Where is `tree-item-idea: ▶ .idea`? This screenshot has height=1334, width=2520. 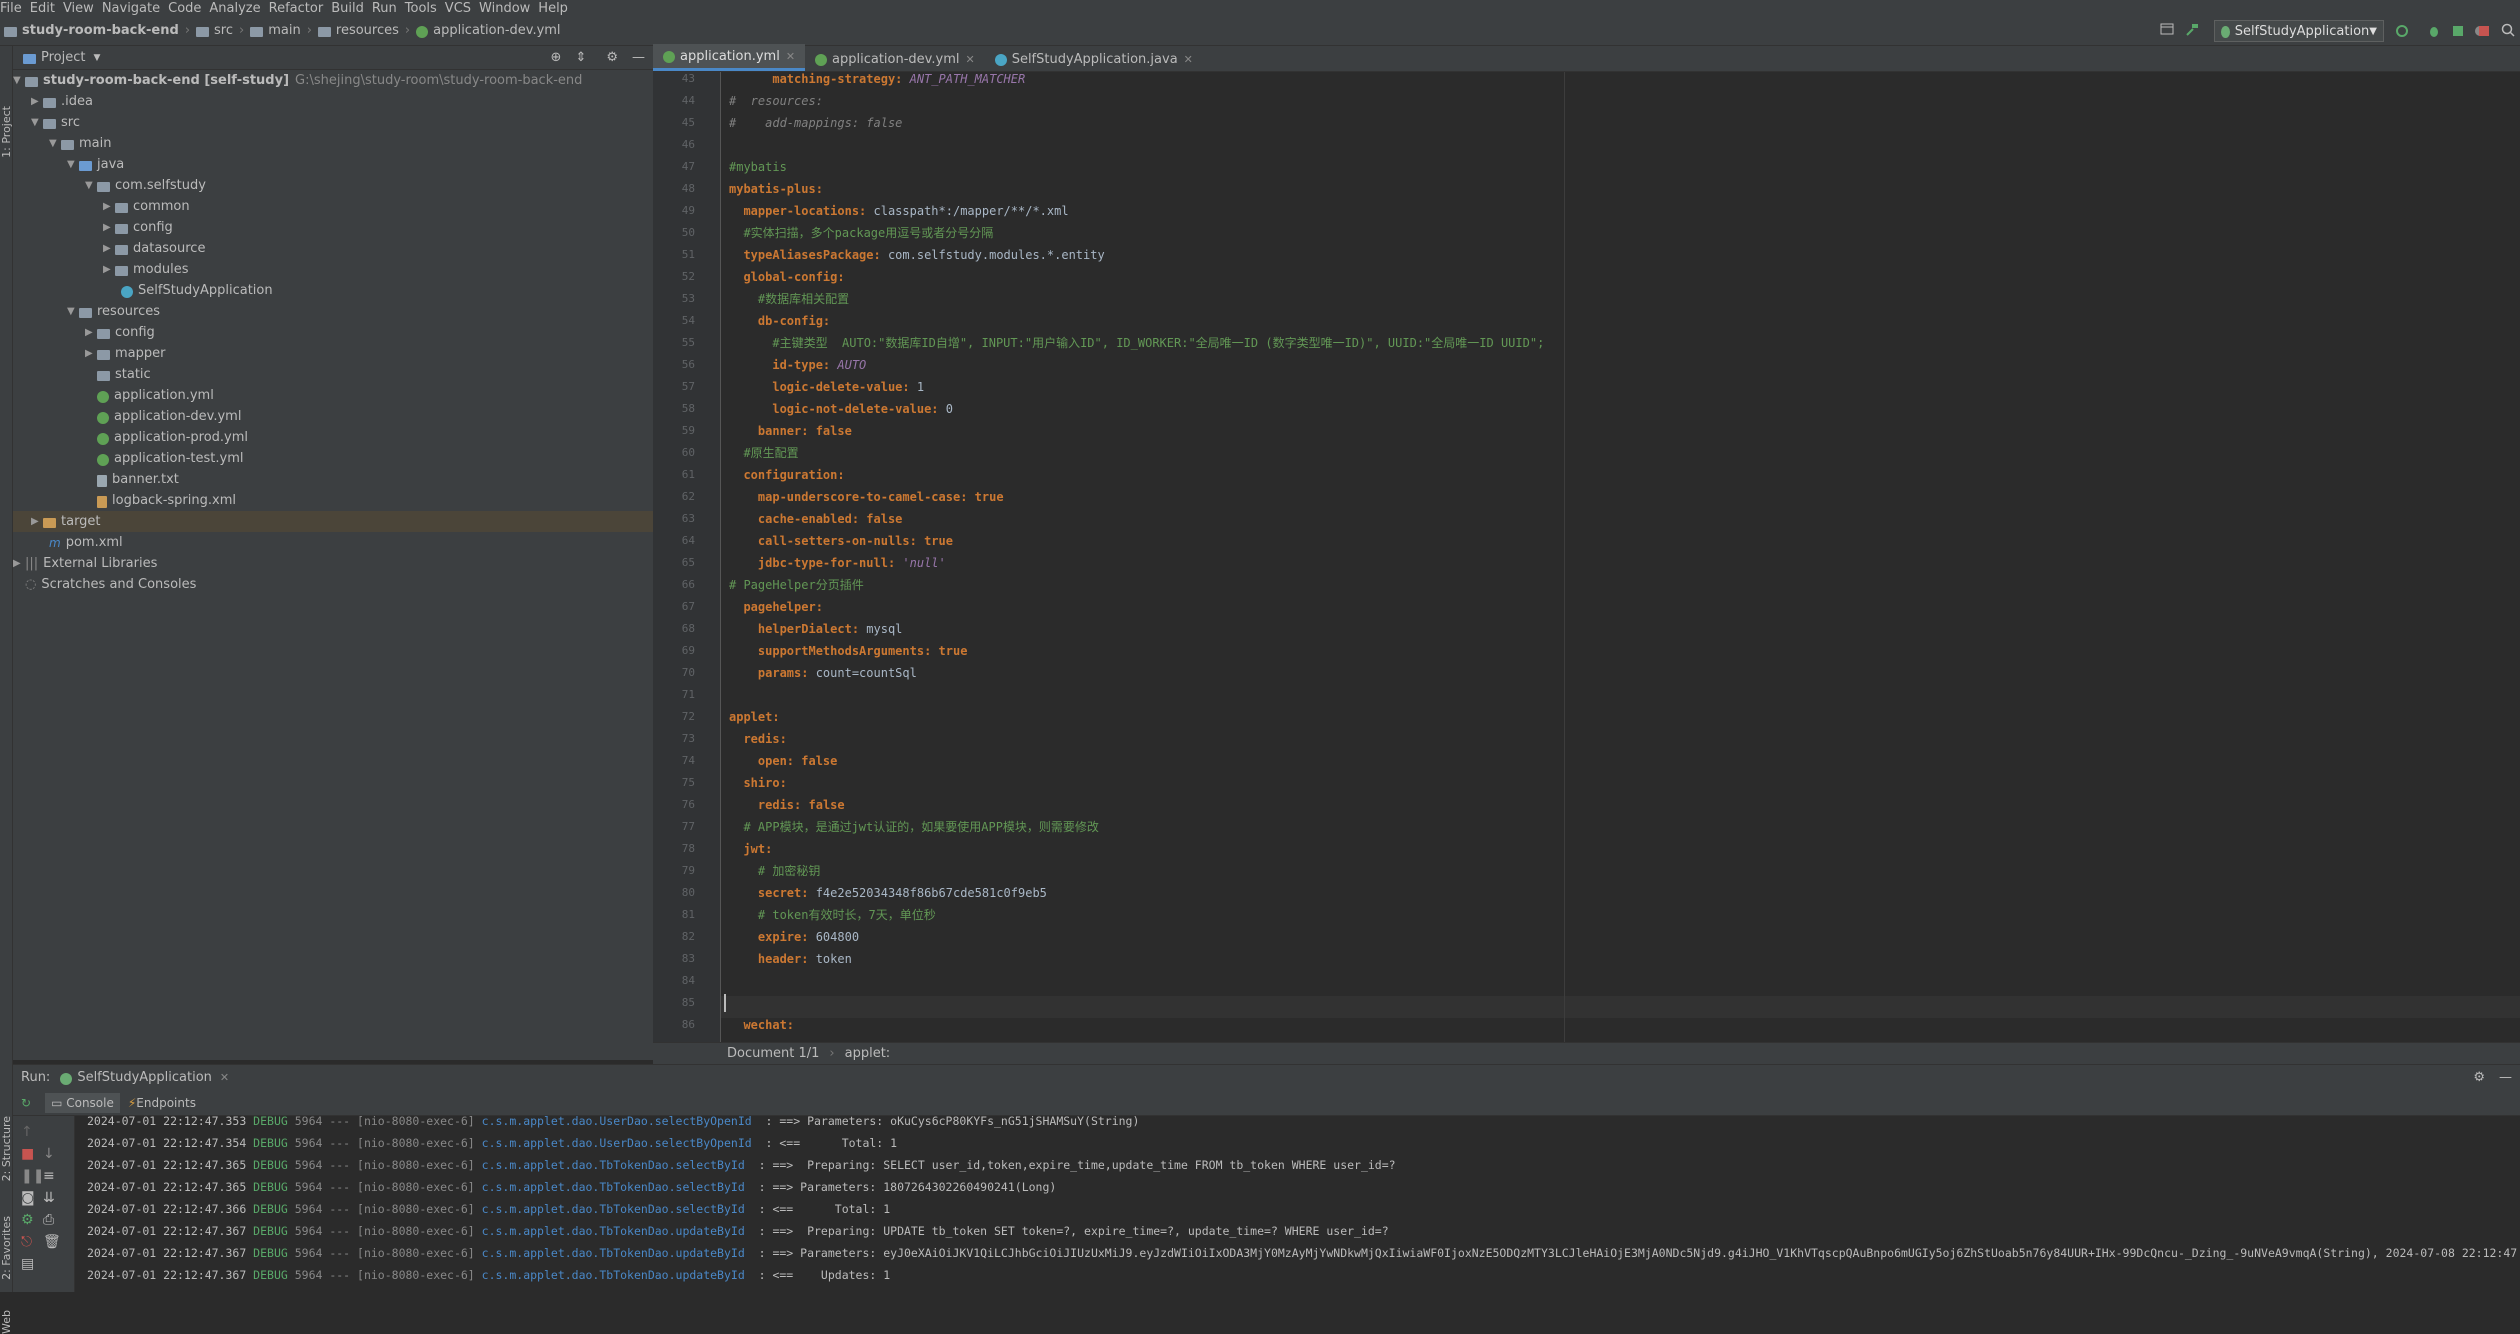 tree-item-idea: ▶ .idea is located at coordinates (62, 101).